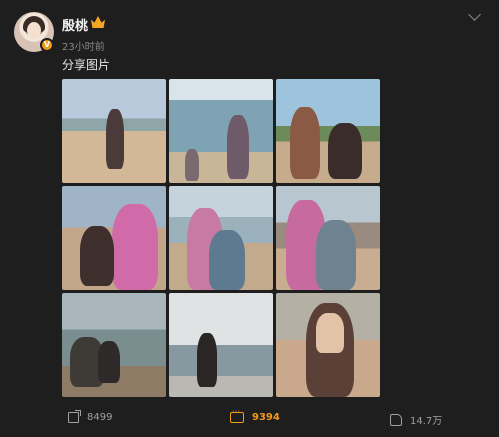 The width and height of the screenshot is (499, 437). I want to click on post-footer: 8499 9394 14.7万, so click(249, 420).